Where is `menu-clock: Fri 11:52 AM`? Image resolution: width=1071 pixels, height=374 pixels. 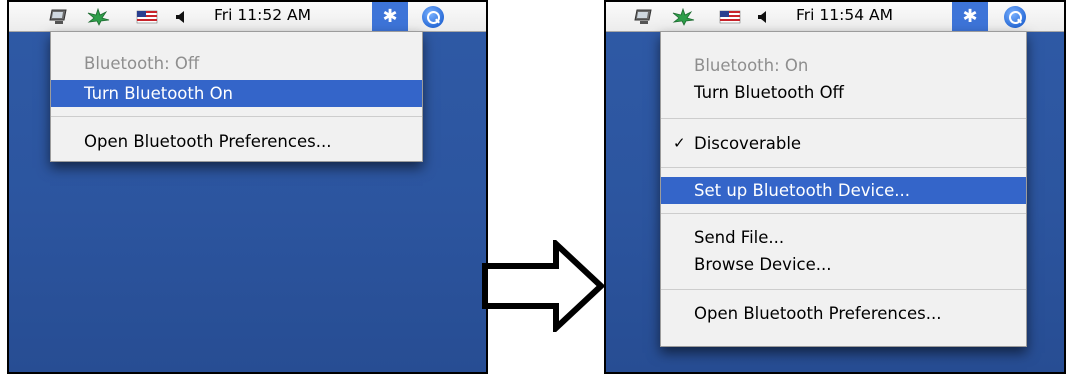
menu-clock: Fri 11:52 AM is located at coordinates (262, 15).